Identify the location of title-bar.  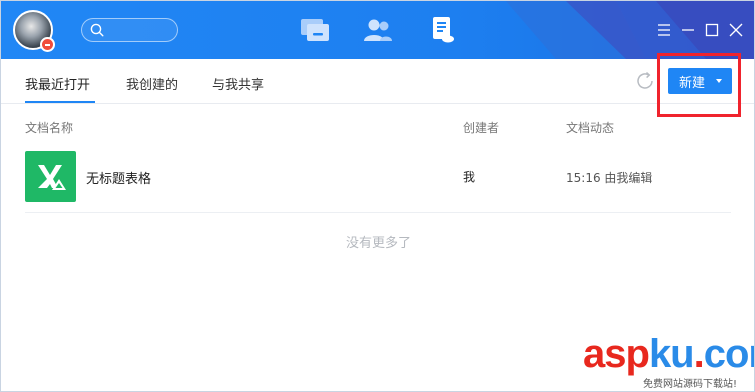
(377, 30).